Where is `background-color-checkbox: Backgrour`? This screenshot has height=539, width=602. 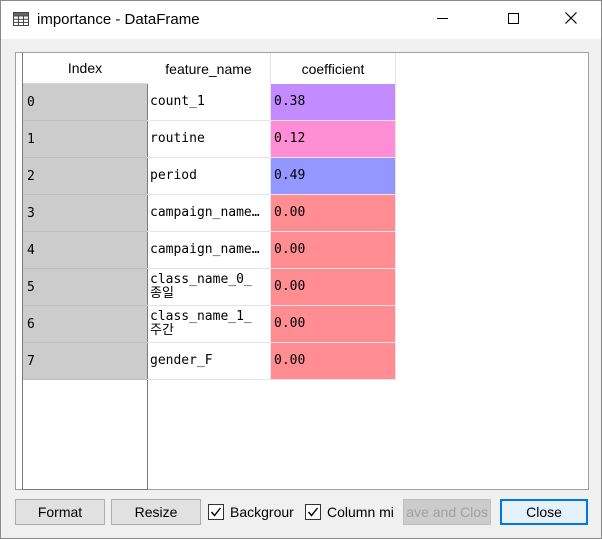
background-color-checkbox: Backgrour is located at coordinates (253, 512).